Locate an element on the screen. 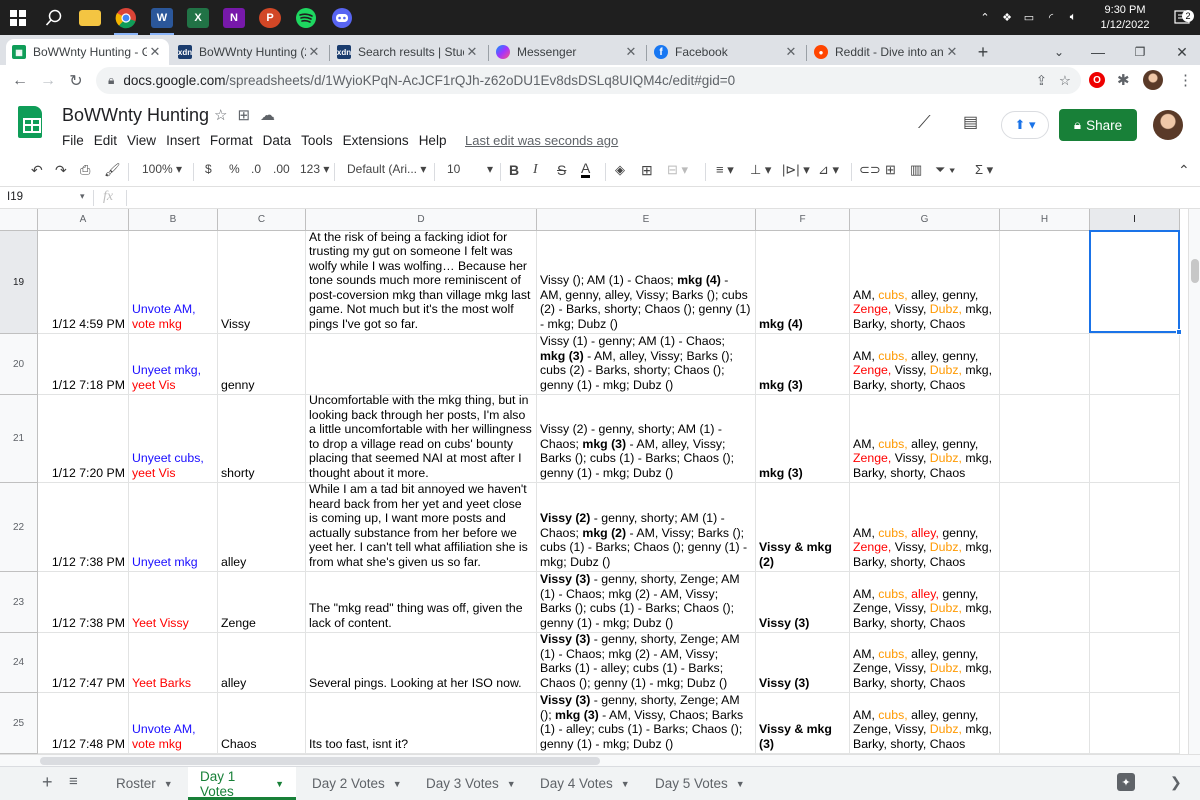 The width and height of the screenshot is (1200, 800). insert-chart-icon: ▥ is located at coordinates (916, 170).